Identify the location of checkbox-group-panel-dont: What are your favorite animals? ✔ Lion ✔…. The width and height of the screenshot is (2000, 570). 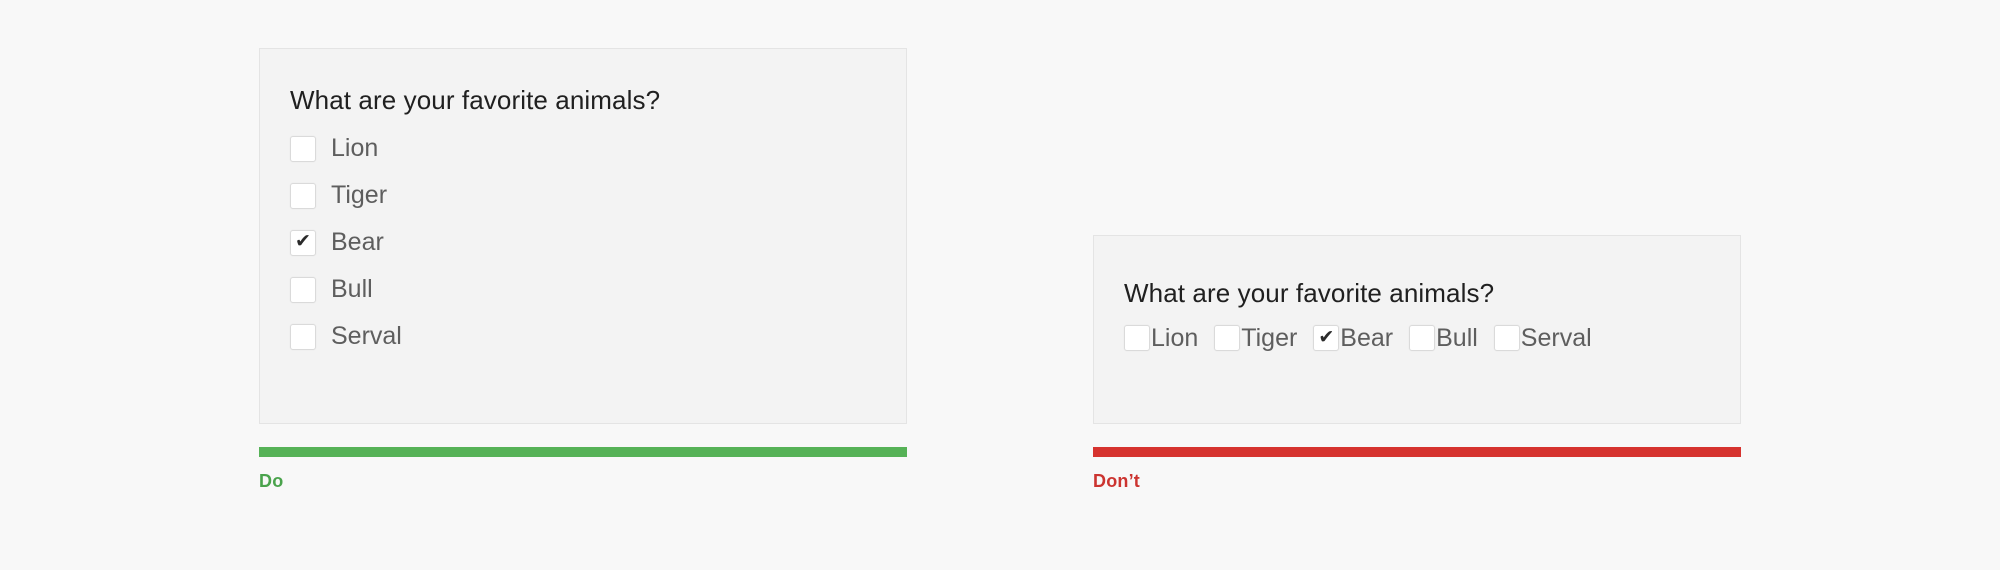
(1417, 329).